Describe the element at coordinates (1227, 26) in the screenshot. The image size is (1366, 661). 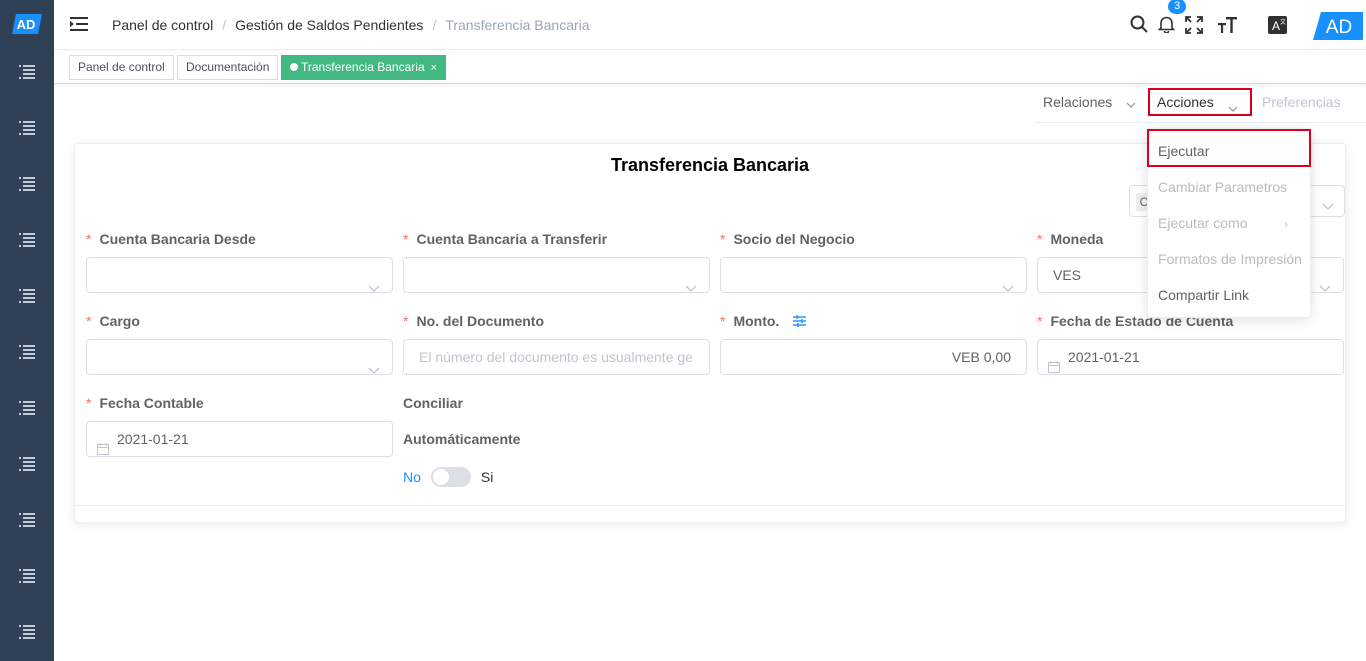
I see `font-size-icon` at that location.